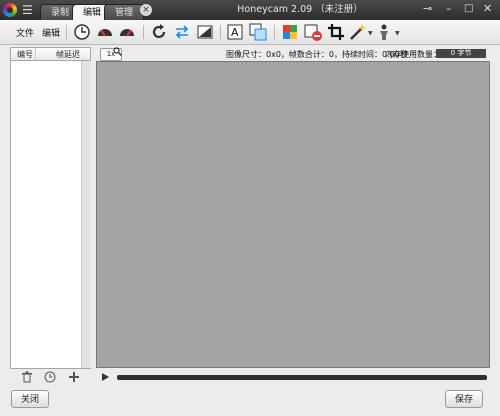  What do you see at coordinates (124, 12) in the screenshot?
I see `tab-manage: 管理` at bounding box center [124, 12].